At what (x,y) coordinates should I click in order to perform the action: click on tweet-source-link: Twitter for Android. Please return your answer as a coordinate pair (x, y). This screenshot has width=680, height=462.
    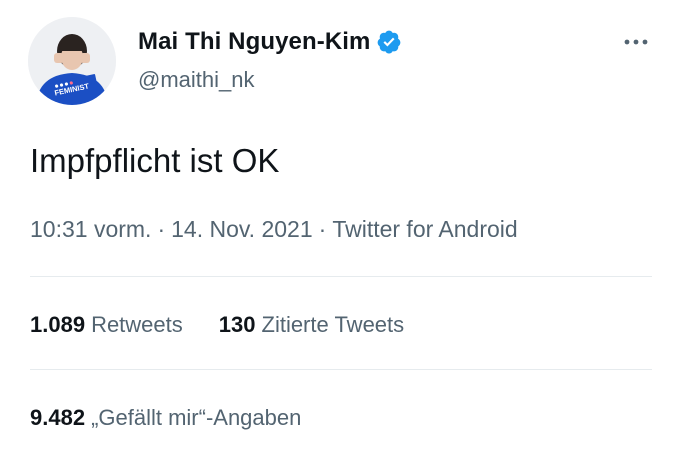
    Looking at the image, I should click on (424, 229).